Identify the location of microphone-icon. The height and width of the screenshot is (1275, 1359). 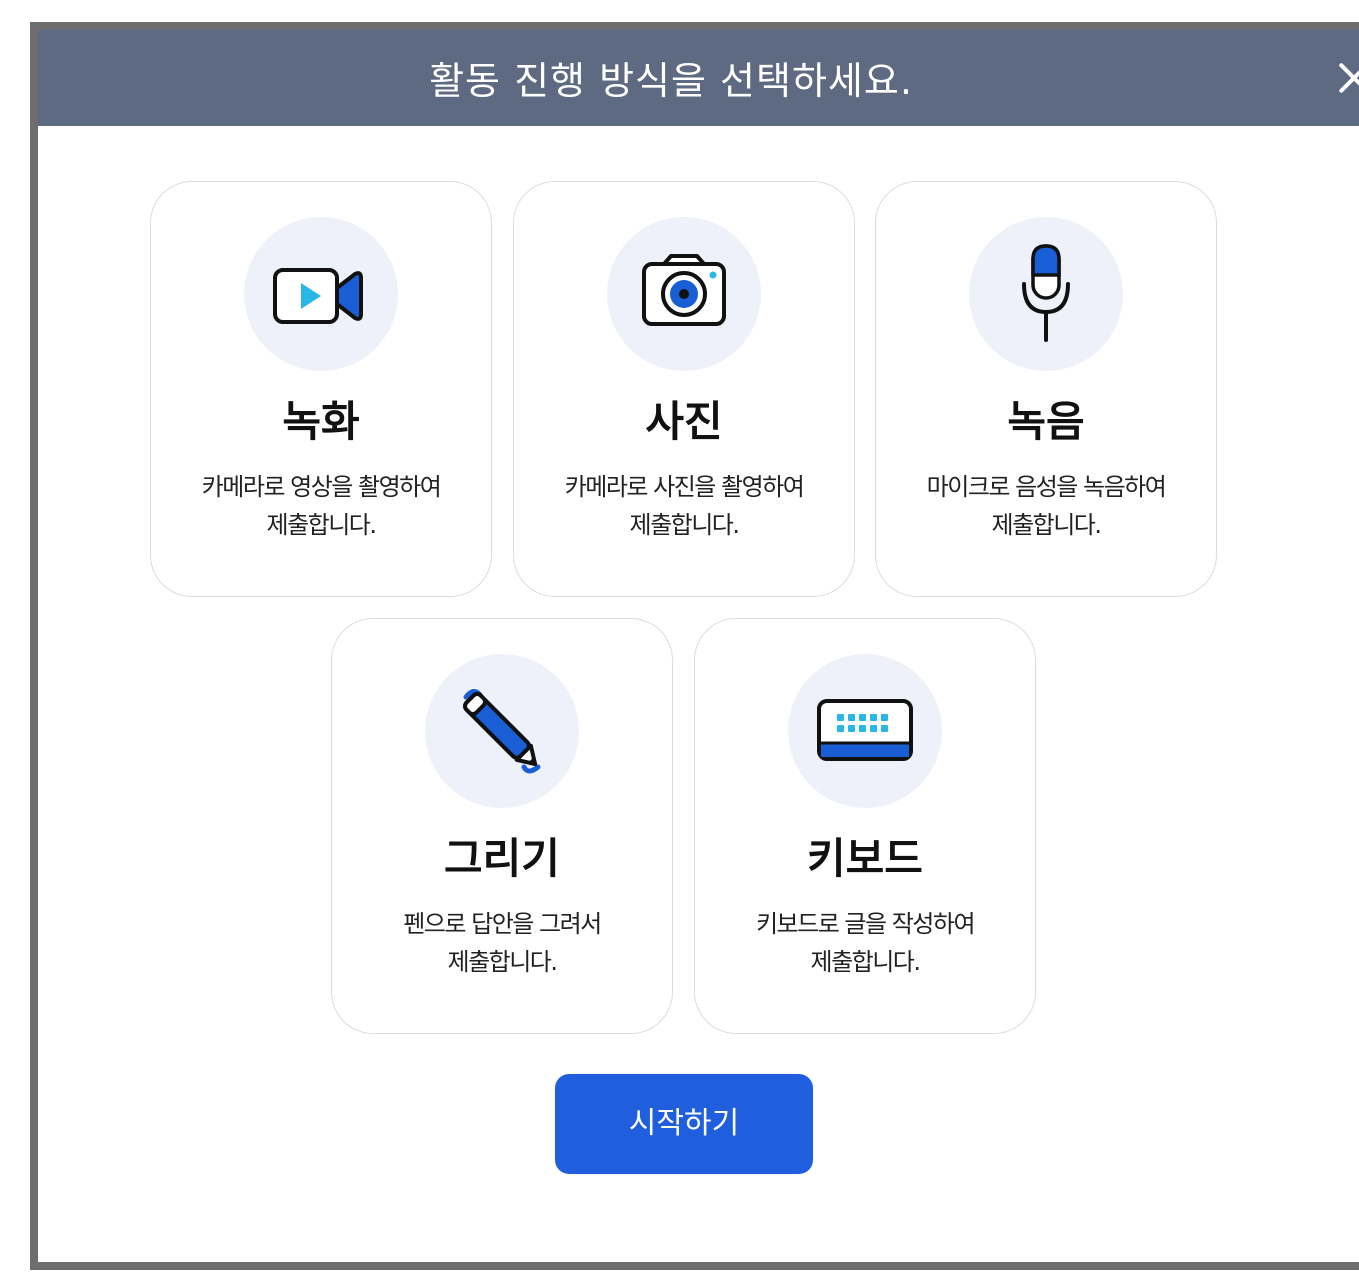
(1046, 293).